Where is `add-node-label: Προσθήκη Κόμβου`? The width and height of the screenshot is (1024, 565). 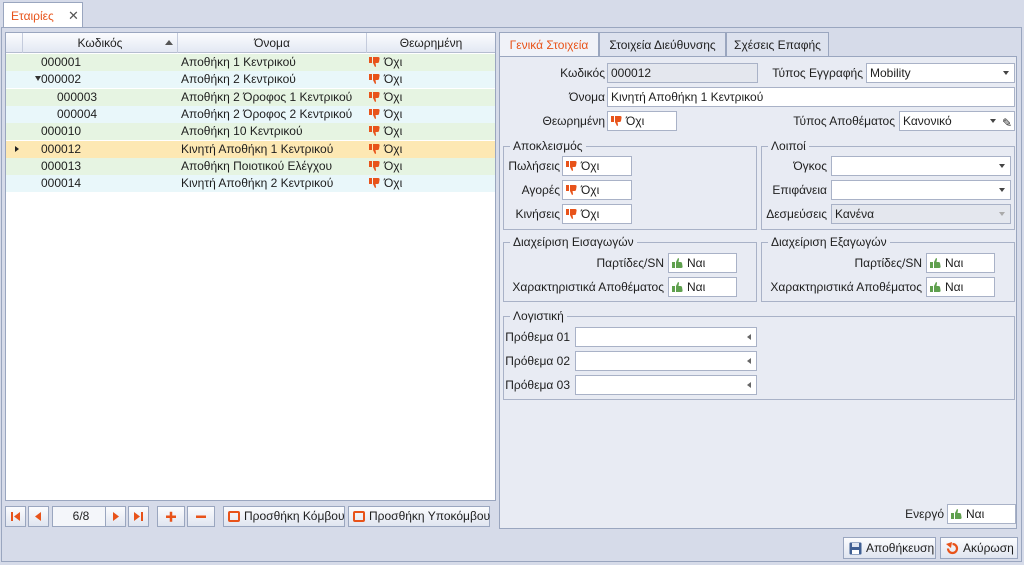
add-node-label: Προσθήκη Κόμβου is located at coordinates (294, 516).